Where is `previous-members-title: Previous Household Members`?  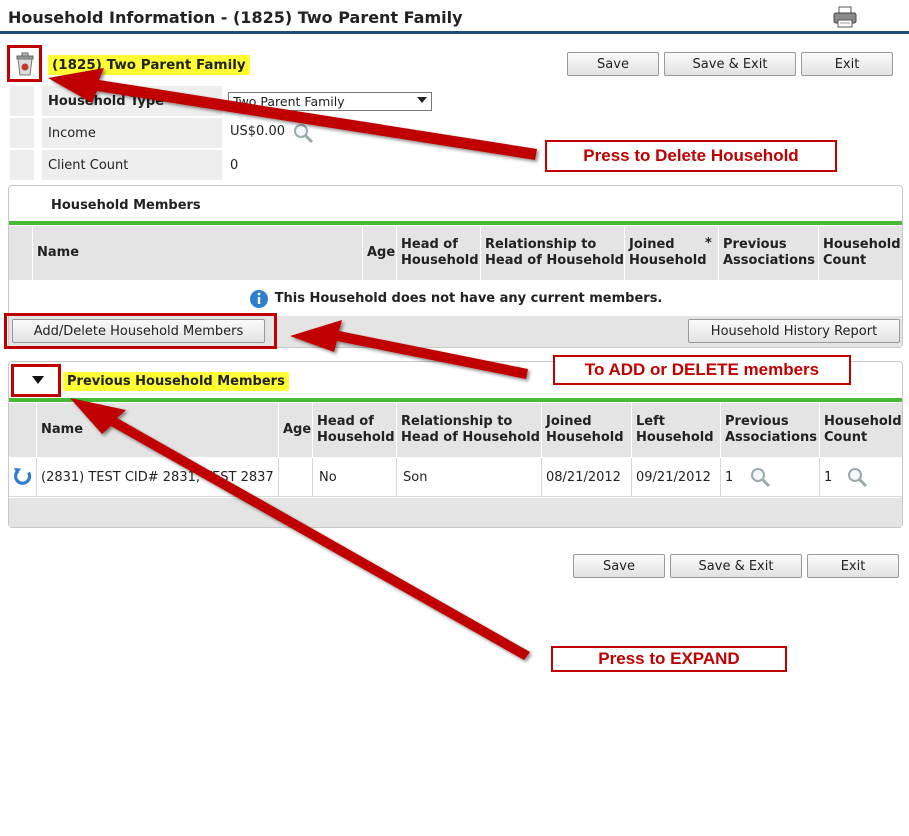
previous-members-title: Previous Household Members is located at coordinates (176, 381).